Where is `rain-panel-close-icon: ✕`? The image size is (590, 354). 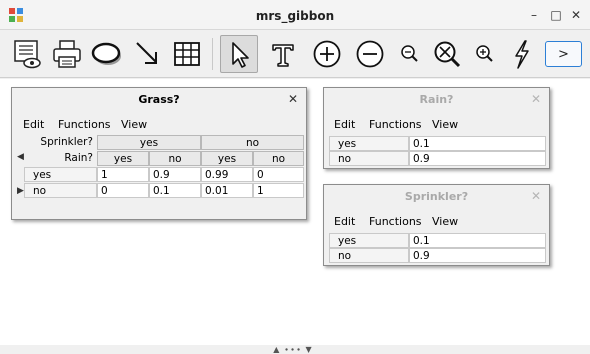 rain-panel-close-icon: ✕ is located at coordinates (536, 99).